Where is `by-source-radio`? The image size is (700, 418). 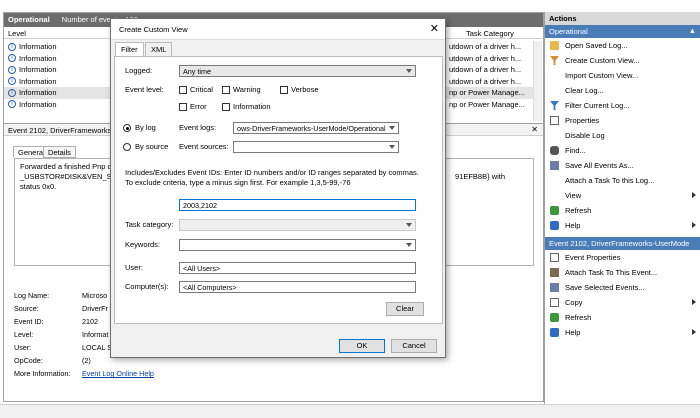 by-source-radio is located at coordinates (127, 147).